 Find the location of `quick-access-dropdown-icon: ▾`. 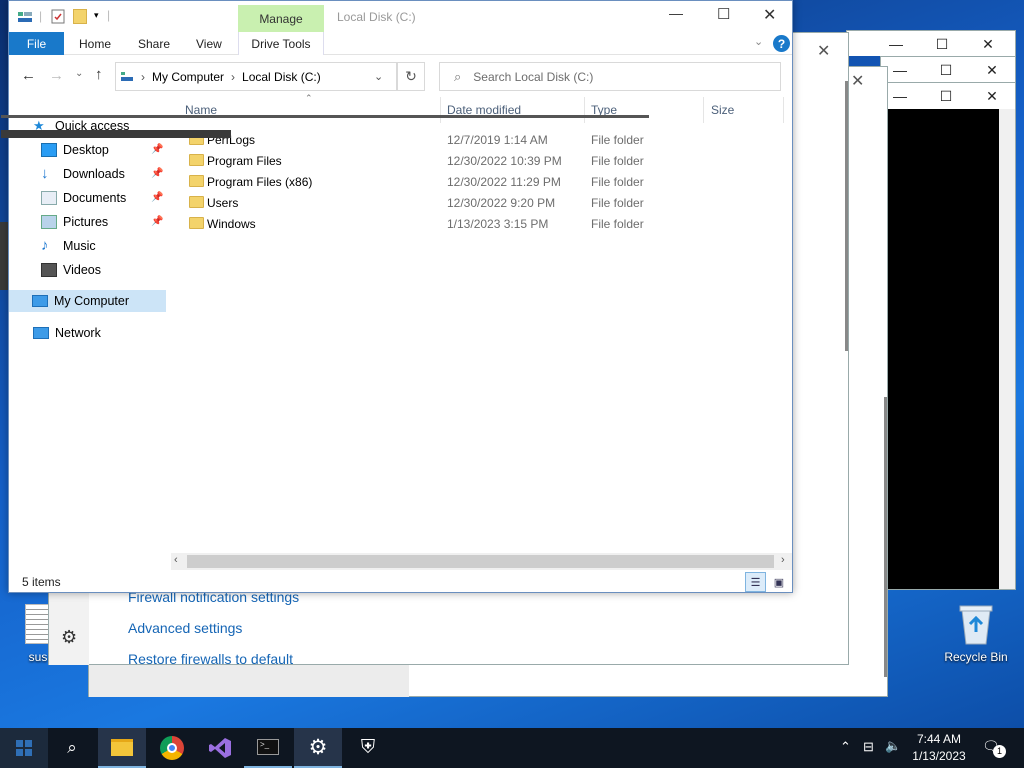

quick-access-dropdown-icon: ▾ is located at coordinates (96, 15).